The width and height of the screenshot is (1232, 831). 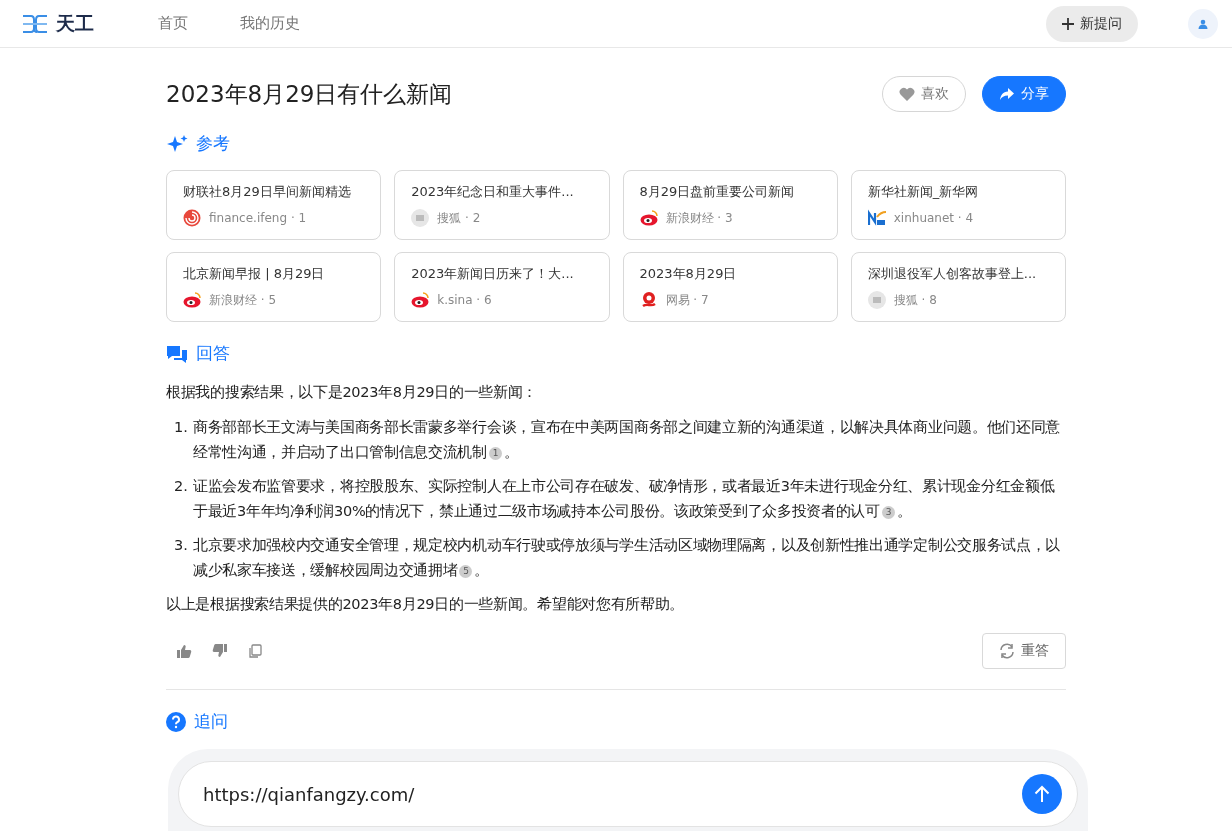 What do you see at coordinates (876, 218) in the screenshot?
I see `news-logo-icon` at bounding box center [876, 218].